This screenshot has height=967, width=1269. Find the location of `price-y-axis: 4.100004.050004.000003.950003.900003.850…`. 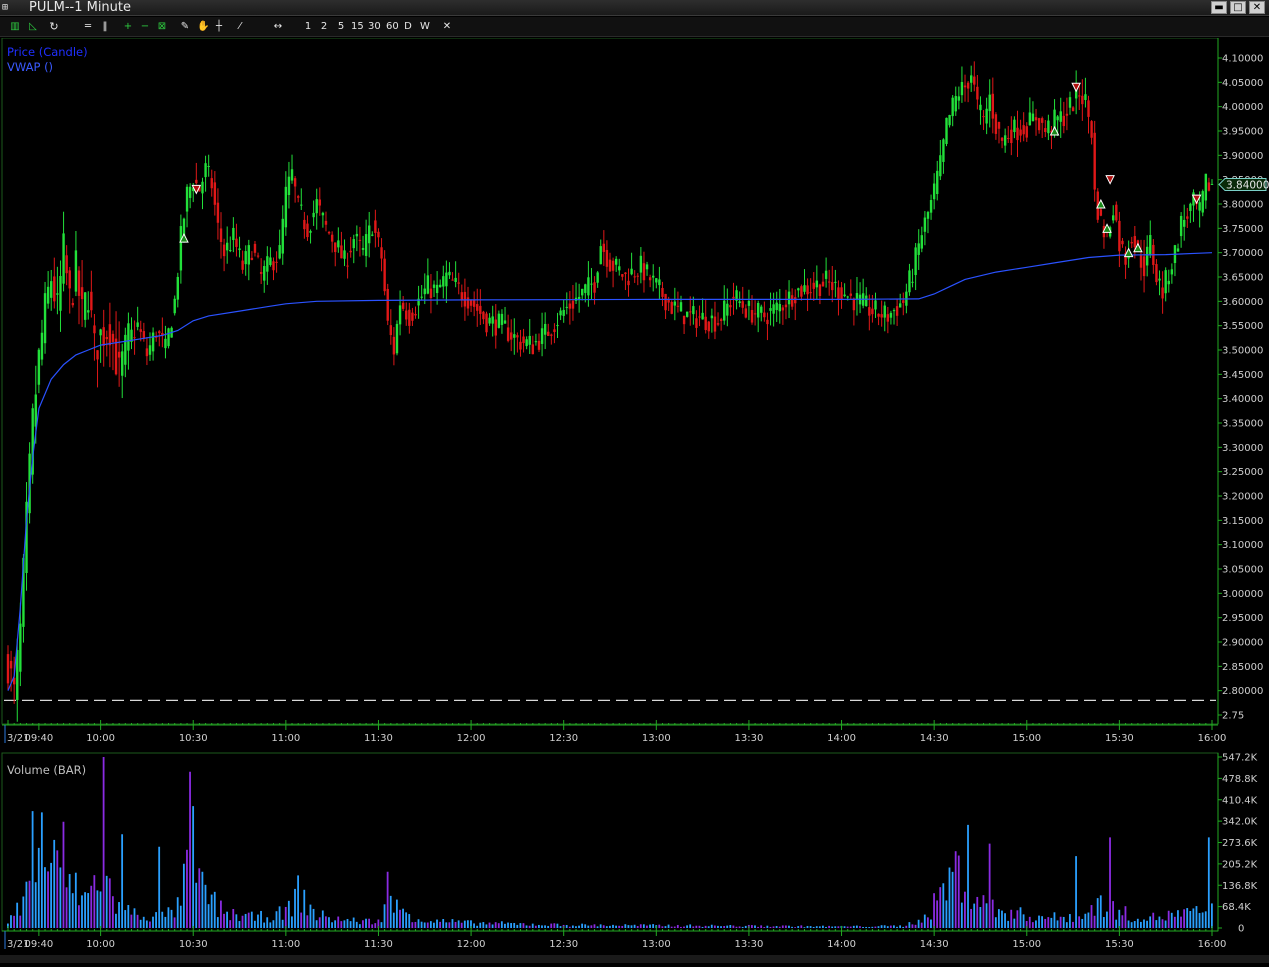

price-y-axis: 4.100004.050004.000003.950003.900003.850… is located at coordinates (1240, 381).